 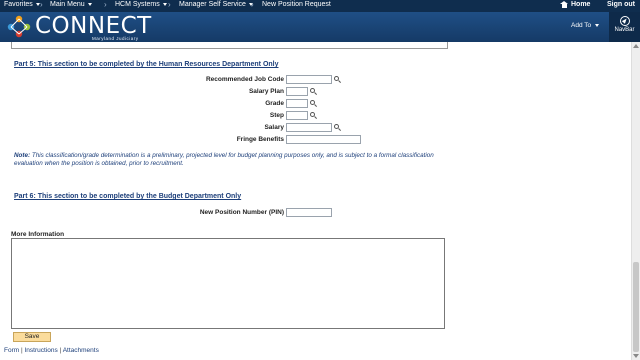 I want to click on main-menu-label: Main Menu, so click(x=67, y=4).